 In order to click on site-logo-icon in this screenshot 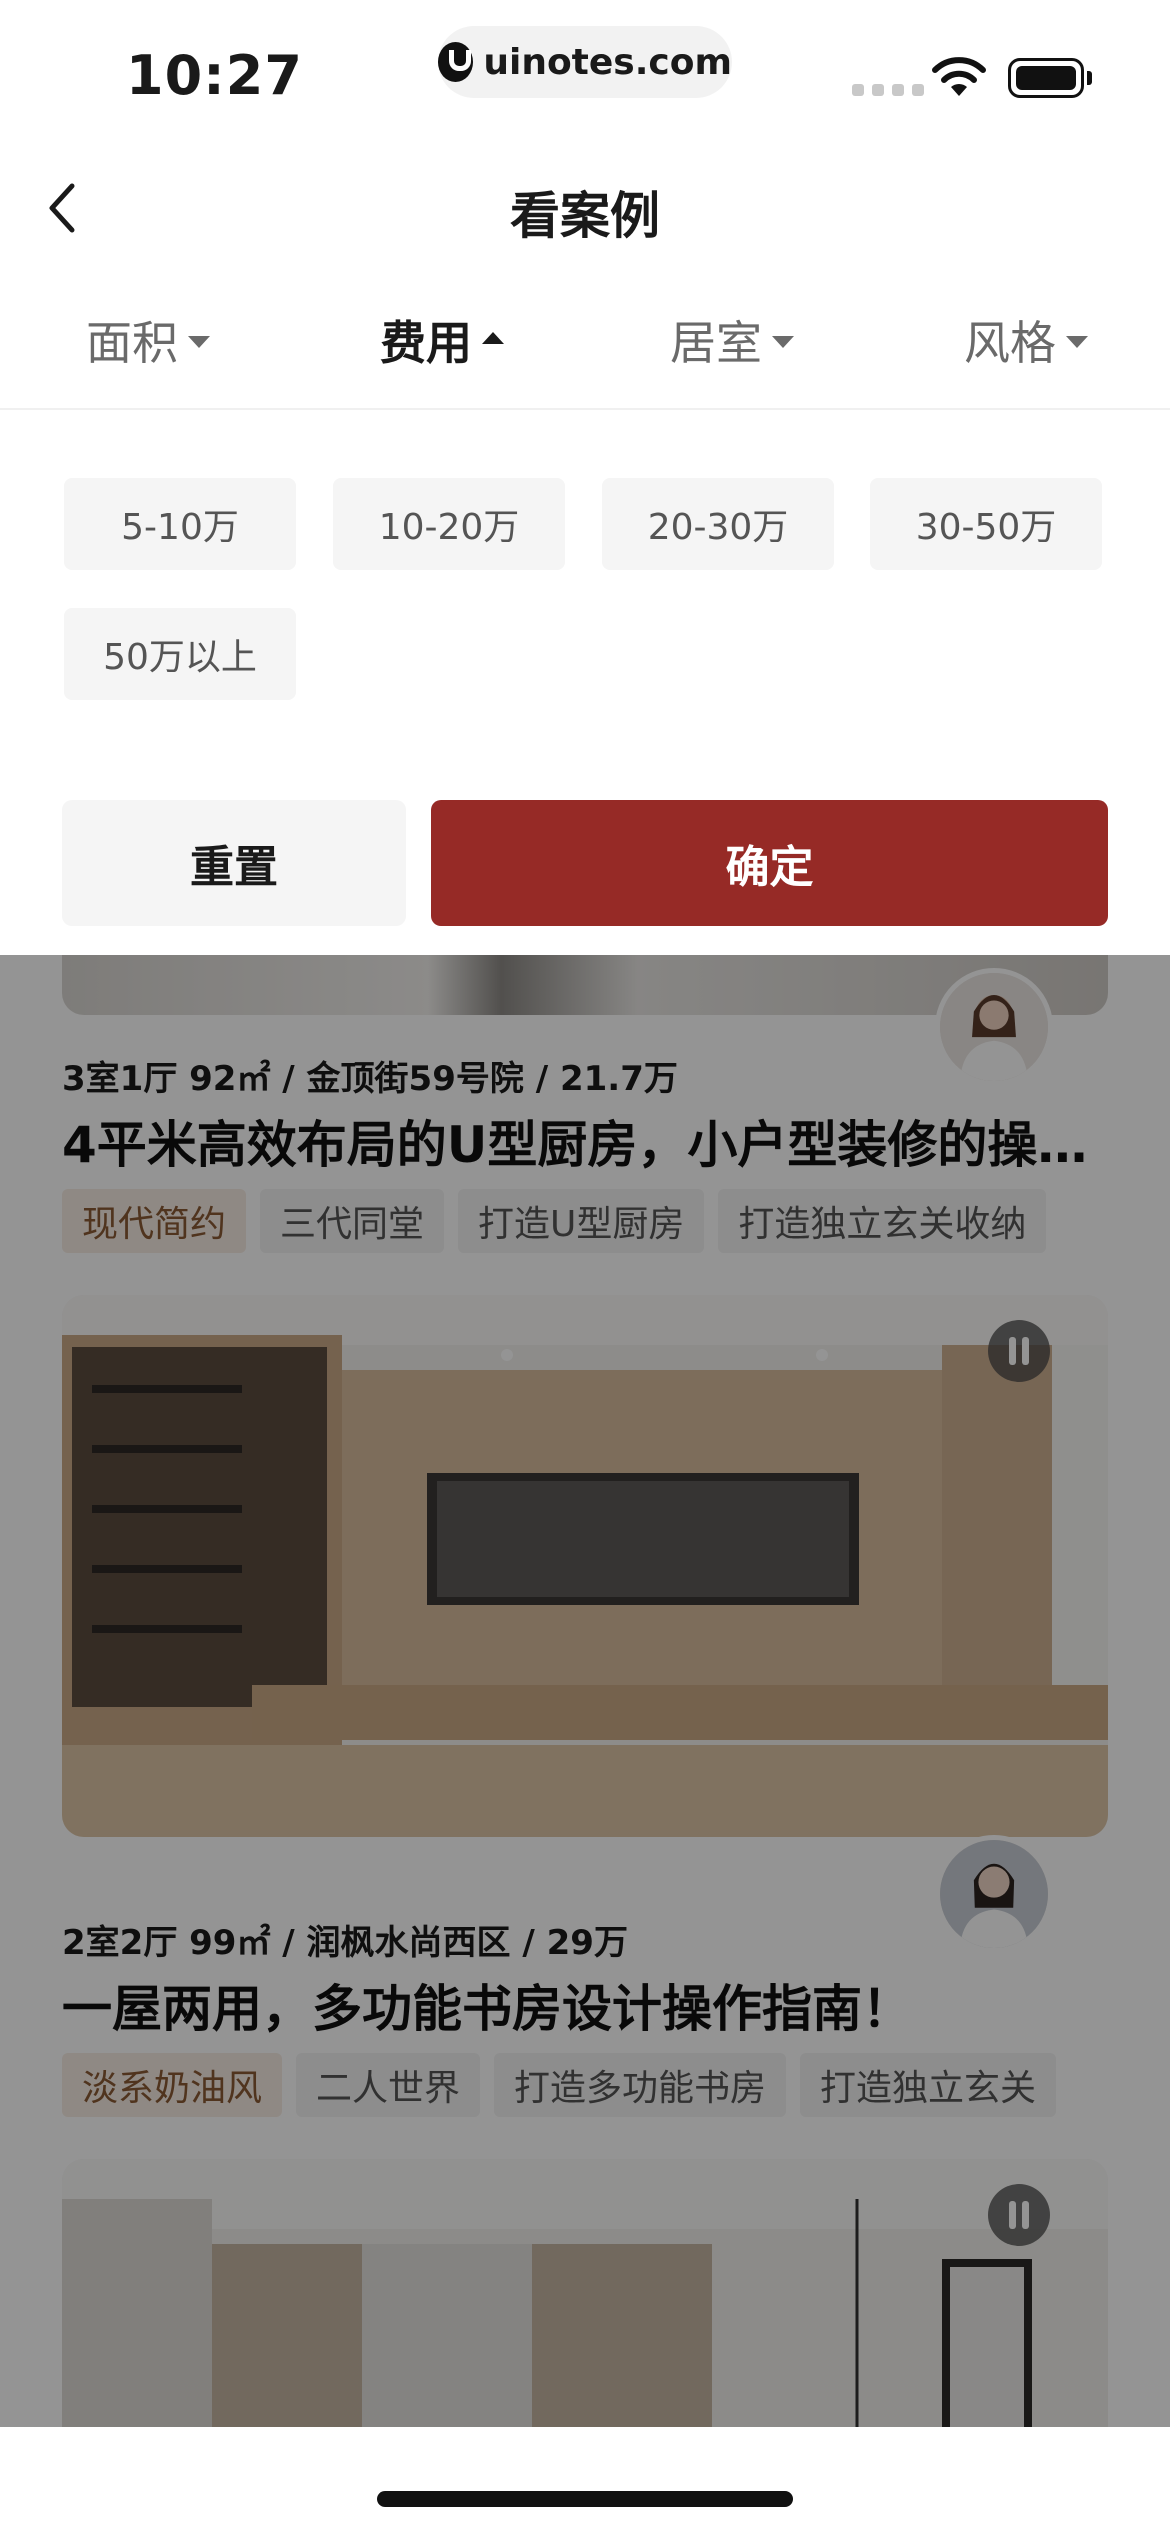, I will do `click(456, 62)`.